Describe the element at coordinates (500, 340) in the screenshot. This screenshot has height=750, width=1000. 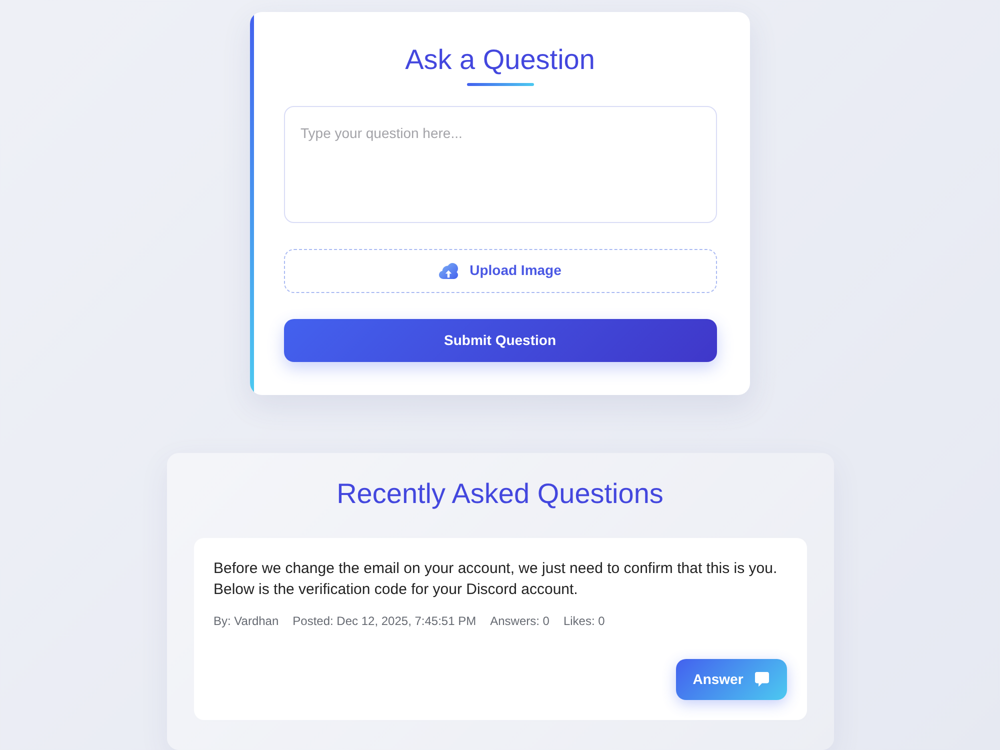
I see `submit-question-button: Submit Question` at that location.